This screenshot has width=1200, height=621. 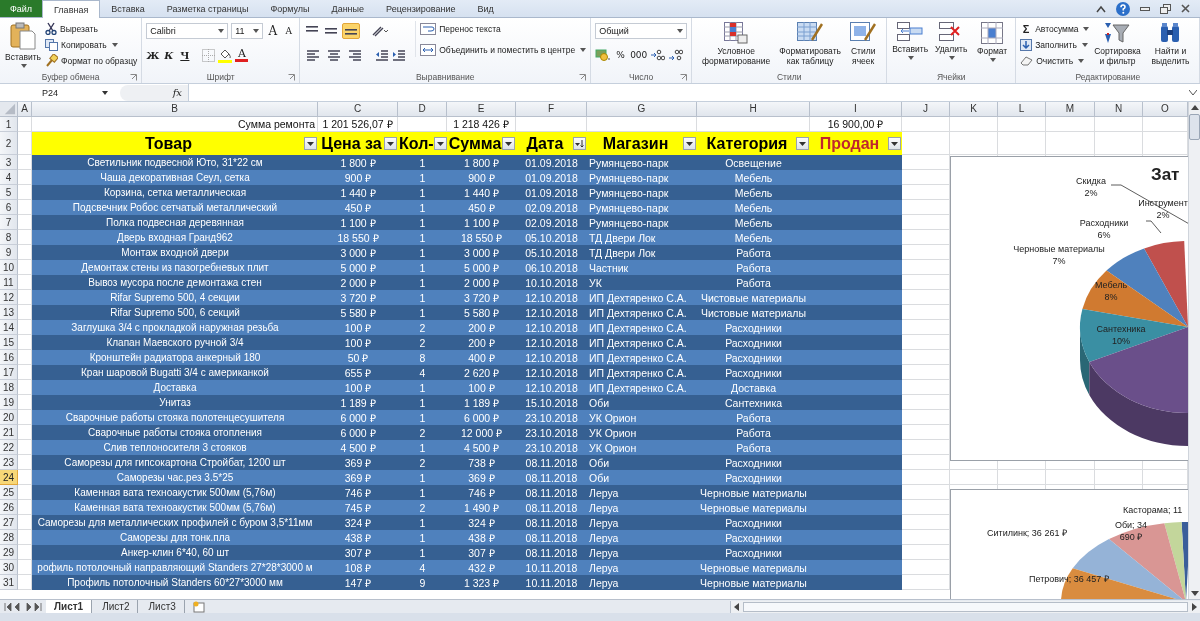 I want to click on ribbon-tab: Разметка страницы, so click(x=207, y=9).